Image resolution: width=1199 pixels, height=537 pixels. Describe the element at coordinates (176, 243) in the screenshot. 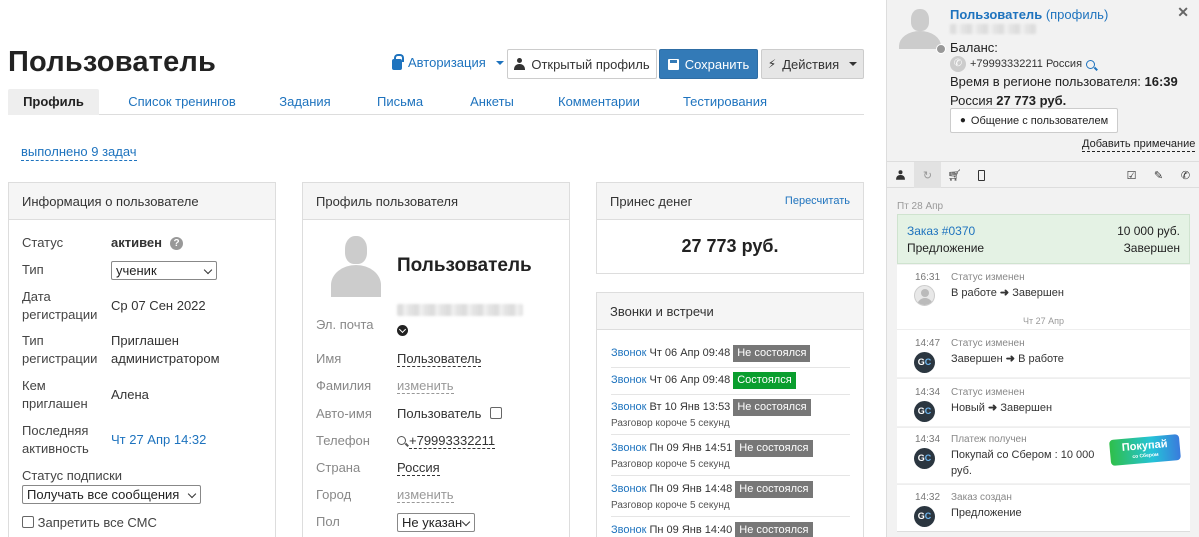

I see `help-icon: ?` at that location.